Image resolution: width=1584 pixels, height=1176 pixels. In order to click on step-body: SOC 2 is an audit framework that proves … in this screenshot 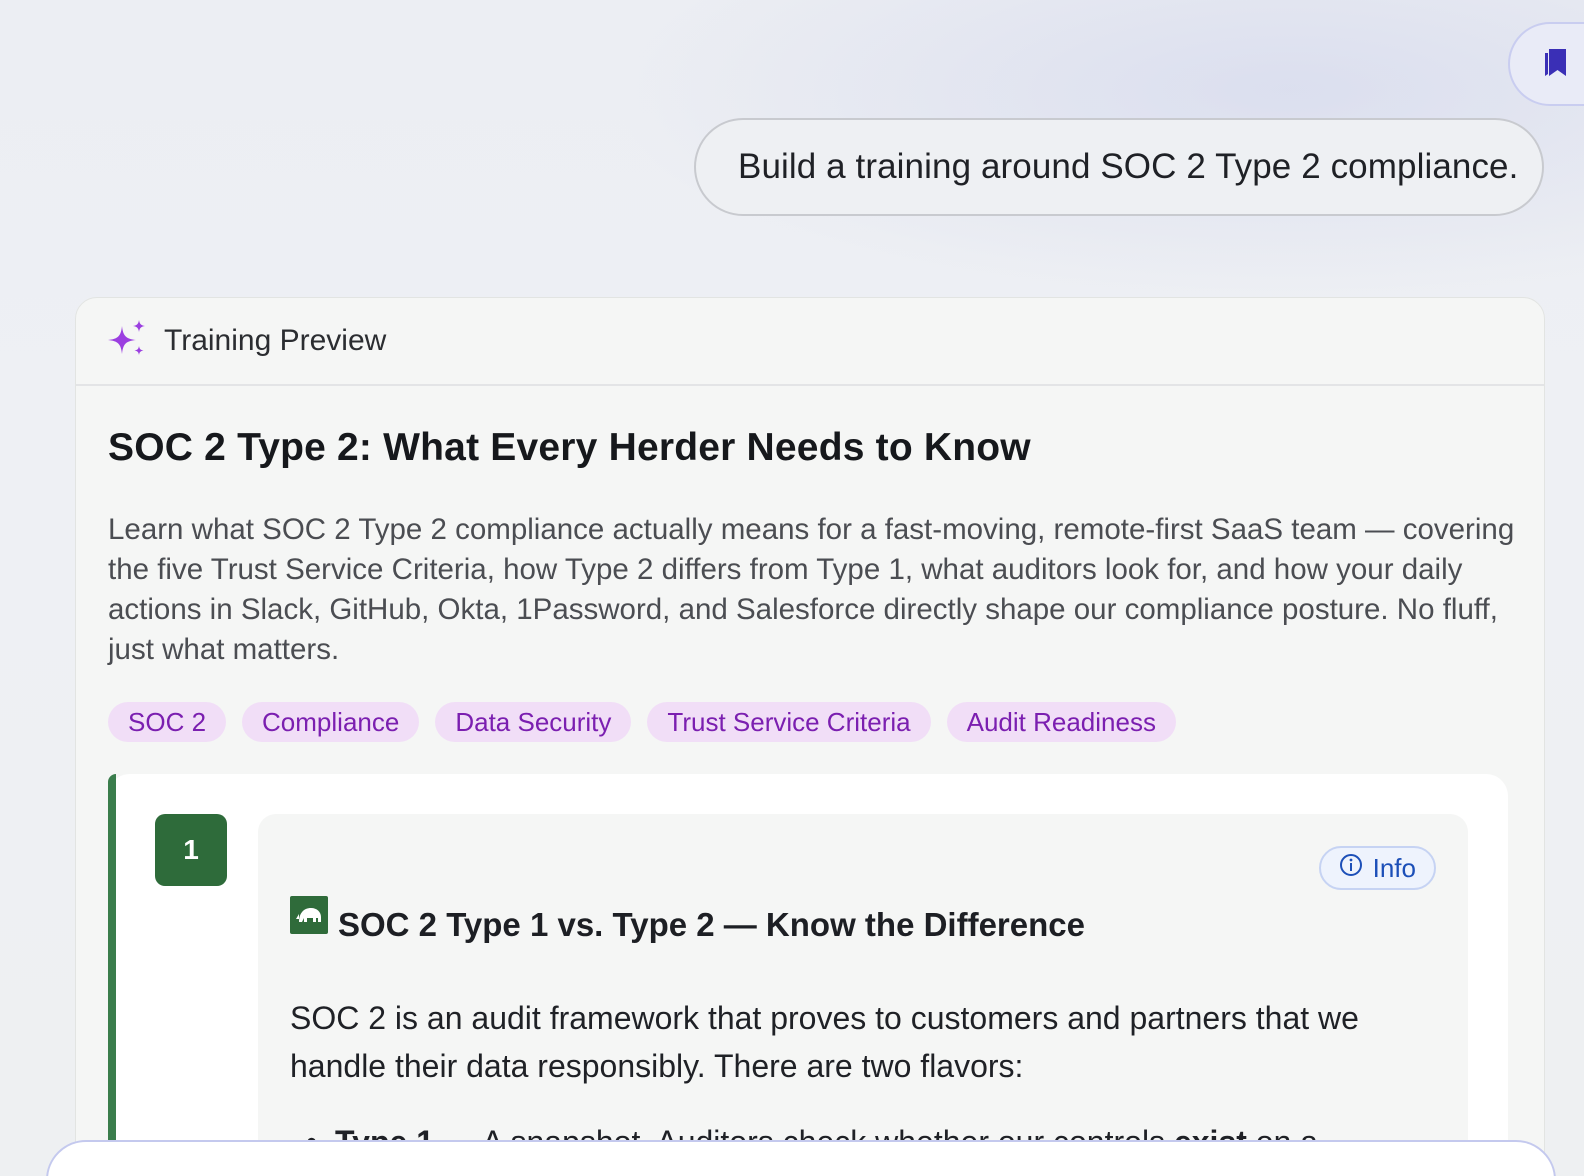, I will do `click(824, 1042)`.